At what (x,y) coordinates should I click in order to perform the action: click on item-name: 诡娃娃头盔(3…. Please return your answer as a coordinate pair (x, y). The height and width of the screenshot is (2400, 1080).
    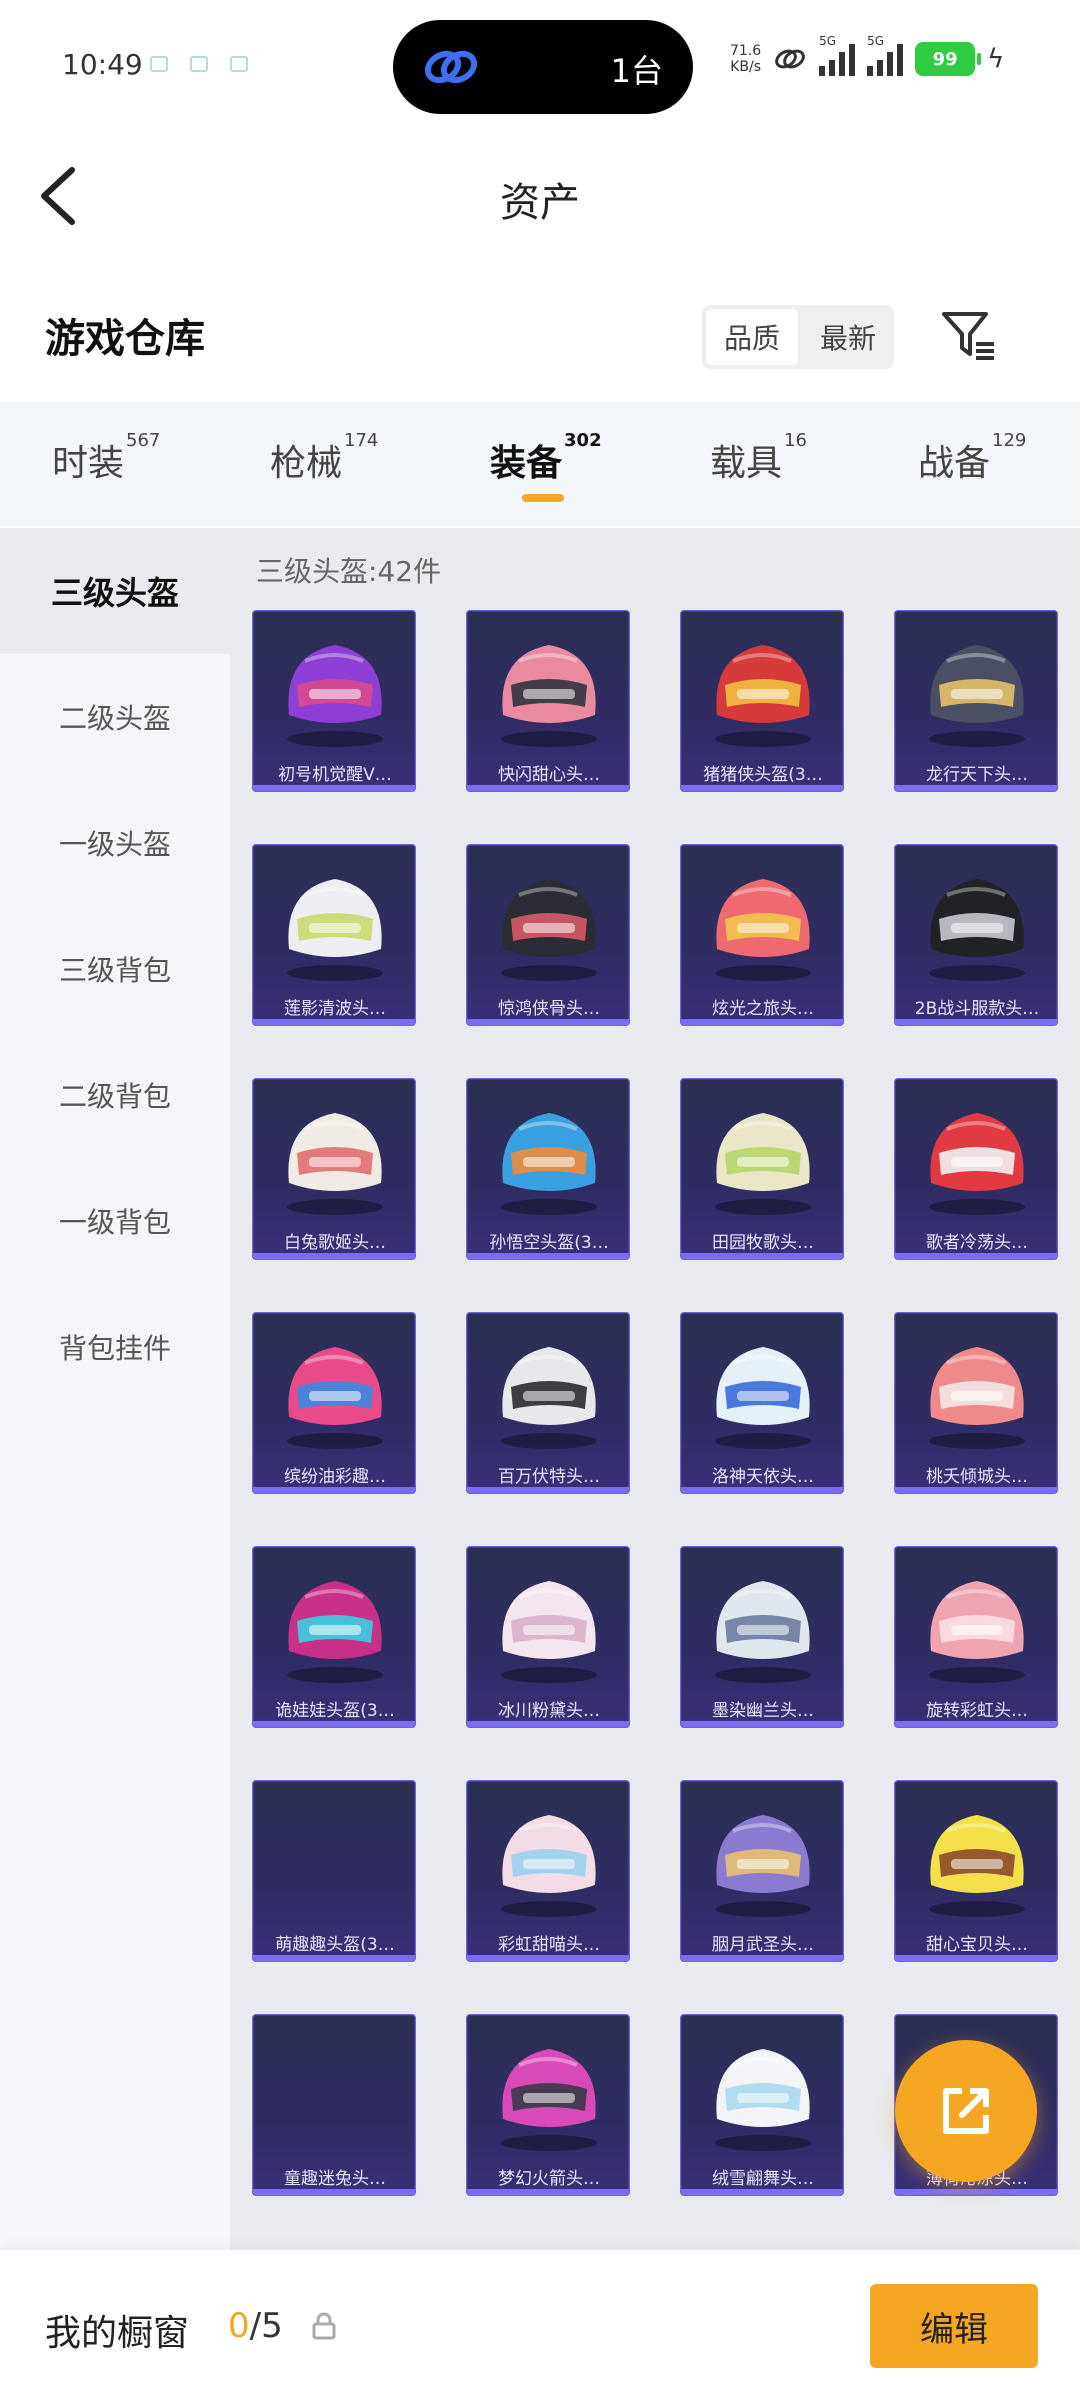
    Looking at the image, I should click on (335, 1711).